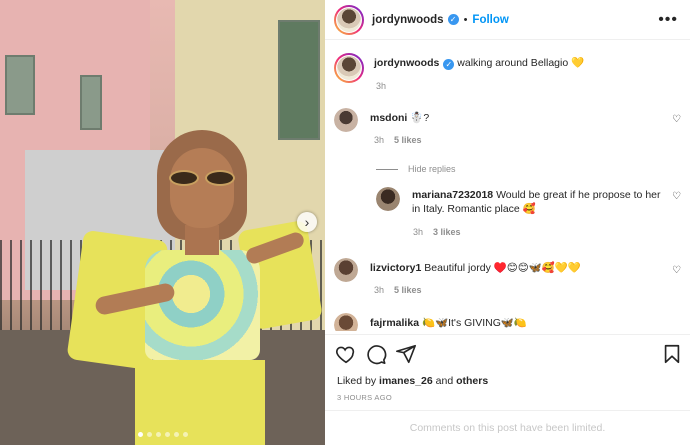 The height and width of the screenshot is (445, 690). What do you see at coordinates (406, 381) in the screenshot?
I see `liked-by-user: imanes_26` at bounding box center [406, 381].